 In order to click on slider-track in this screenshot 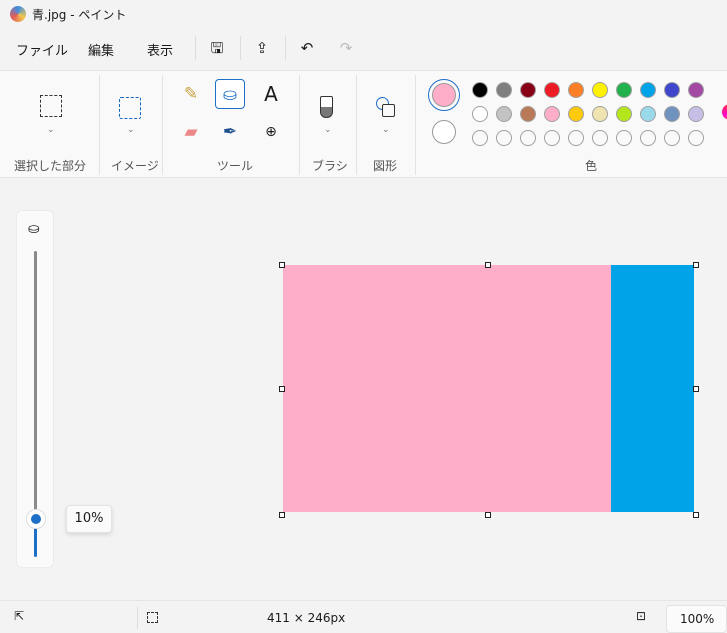, I will do `click(35, 384)`.